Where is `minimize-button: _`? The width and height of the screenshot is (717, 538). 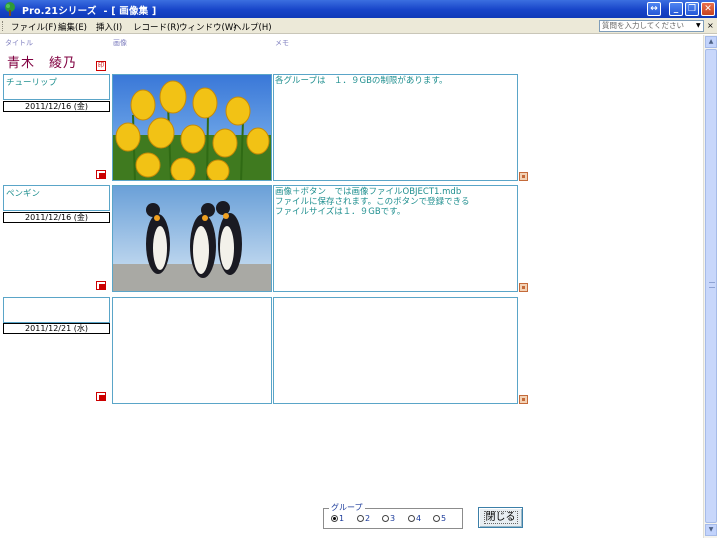 minimize-button: _ is located at coordinates (676, 9).